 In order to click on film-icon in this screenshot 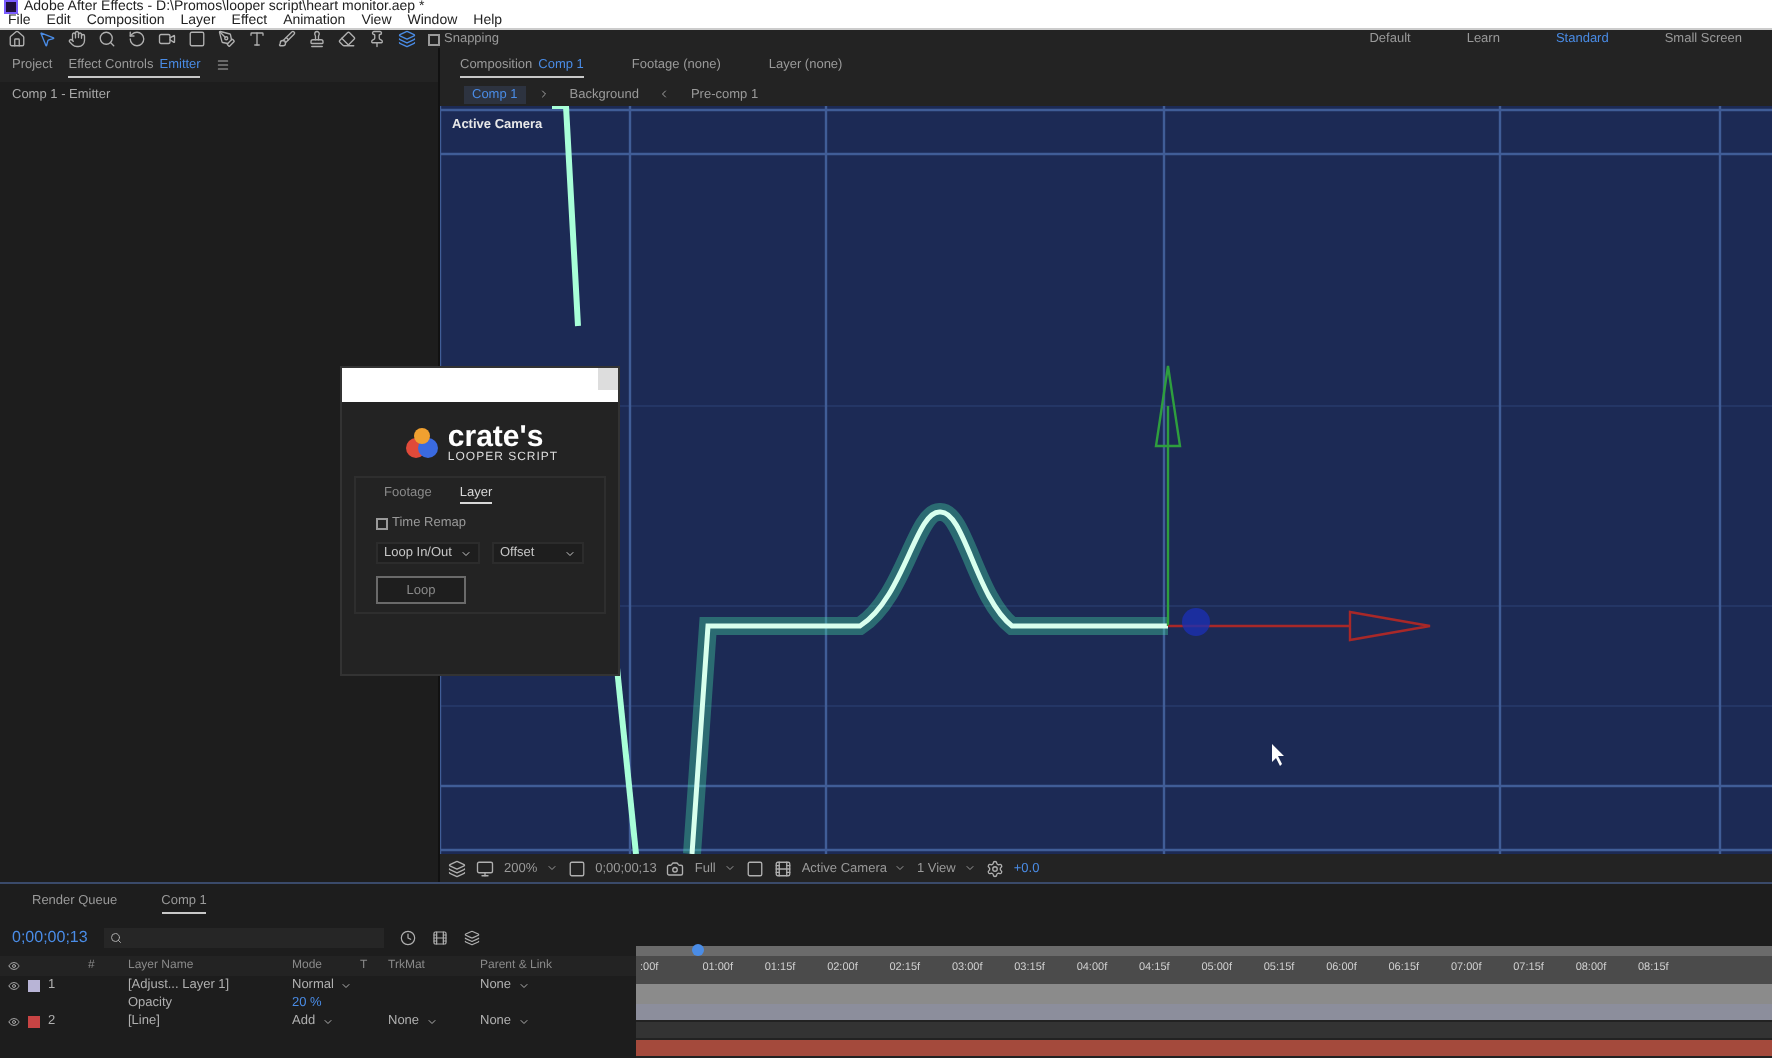, I will do `click(439, 937)`.